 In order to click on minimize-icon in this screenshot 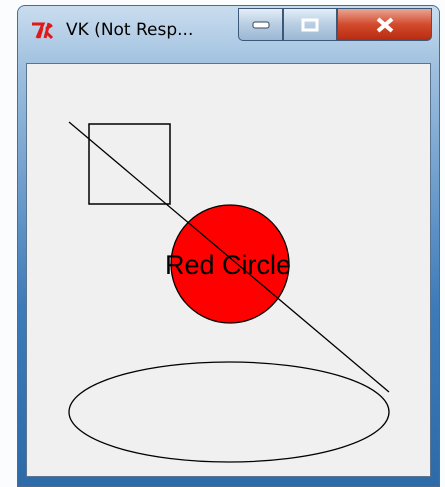, I will do `click(261, 24)`.